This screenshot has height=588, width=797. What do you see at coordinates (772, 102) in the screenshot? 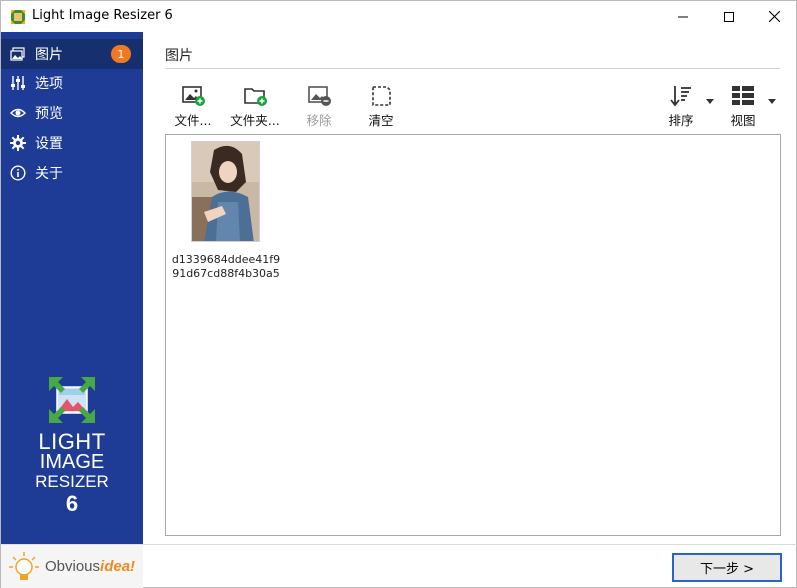
I see `view-dropdown-arrow-icon` at bounding box center [772, 102].